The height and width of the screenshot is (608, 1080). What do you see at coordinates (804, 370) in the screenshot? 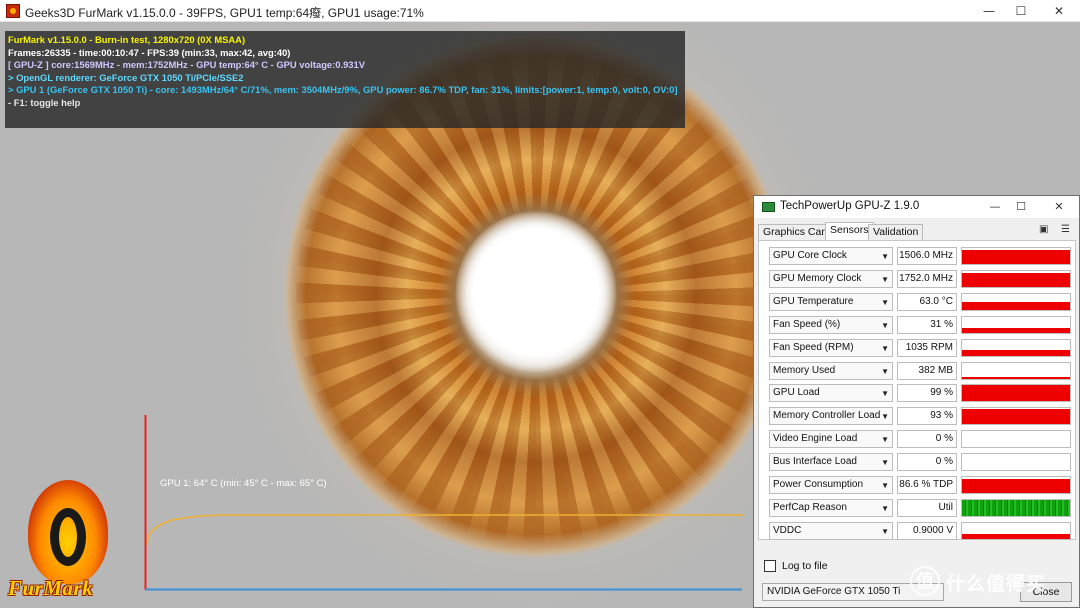
I see `sensor-name: Memory Used` at bounding box center [804, 370].